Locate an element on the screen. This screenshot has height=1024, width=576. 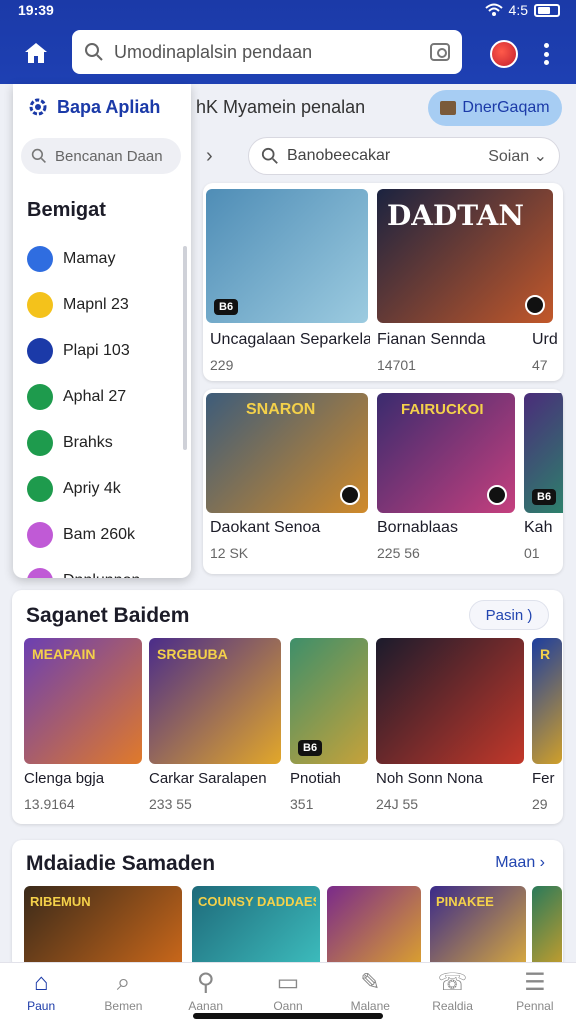
game-title: Carkar Saralapen is located at coordinates (219, 778).